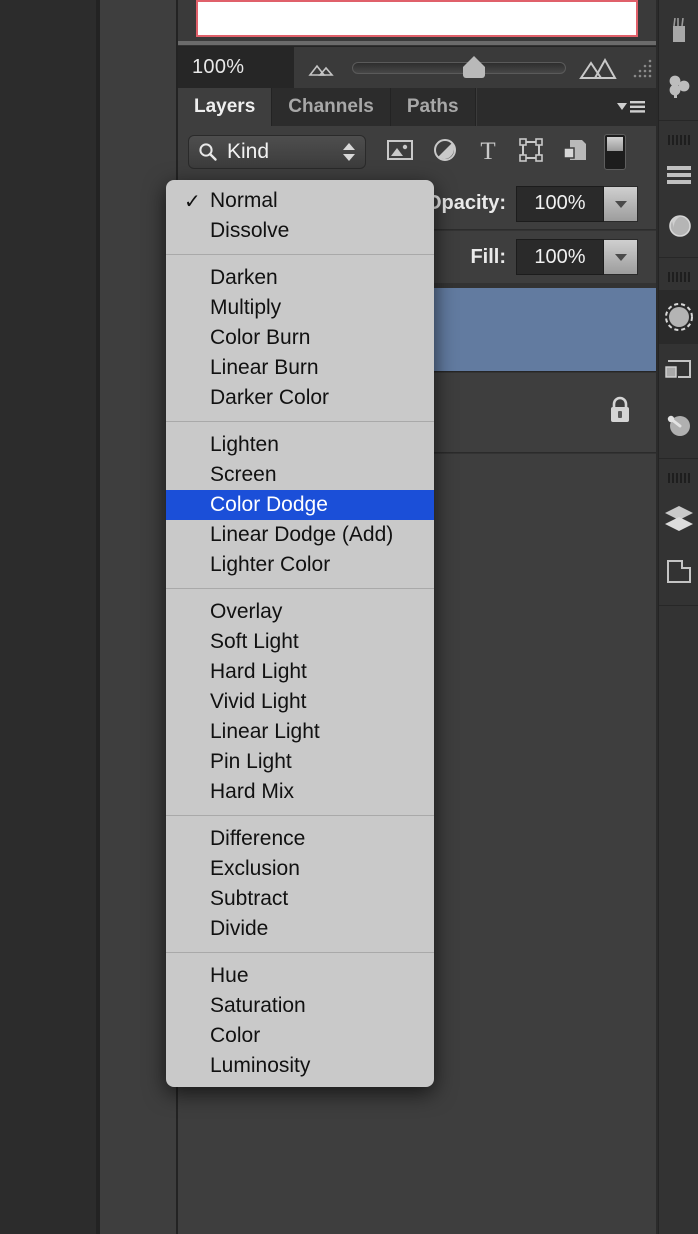 The width and height of the screenshot is (698, 1234). I want to click on menu-item-label: Linear Light, so click(265, 731).